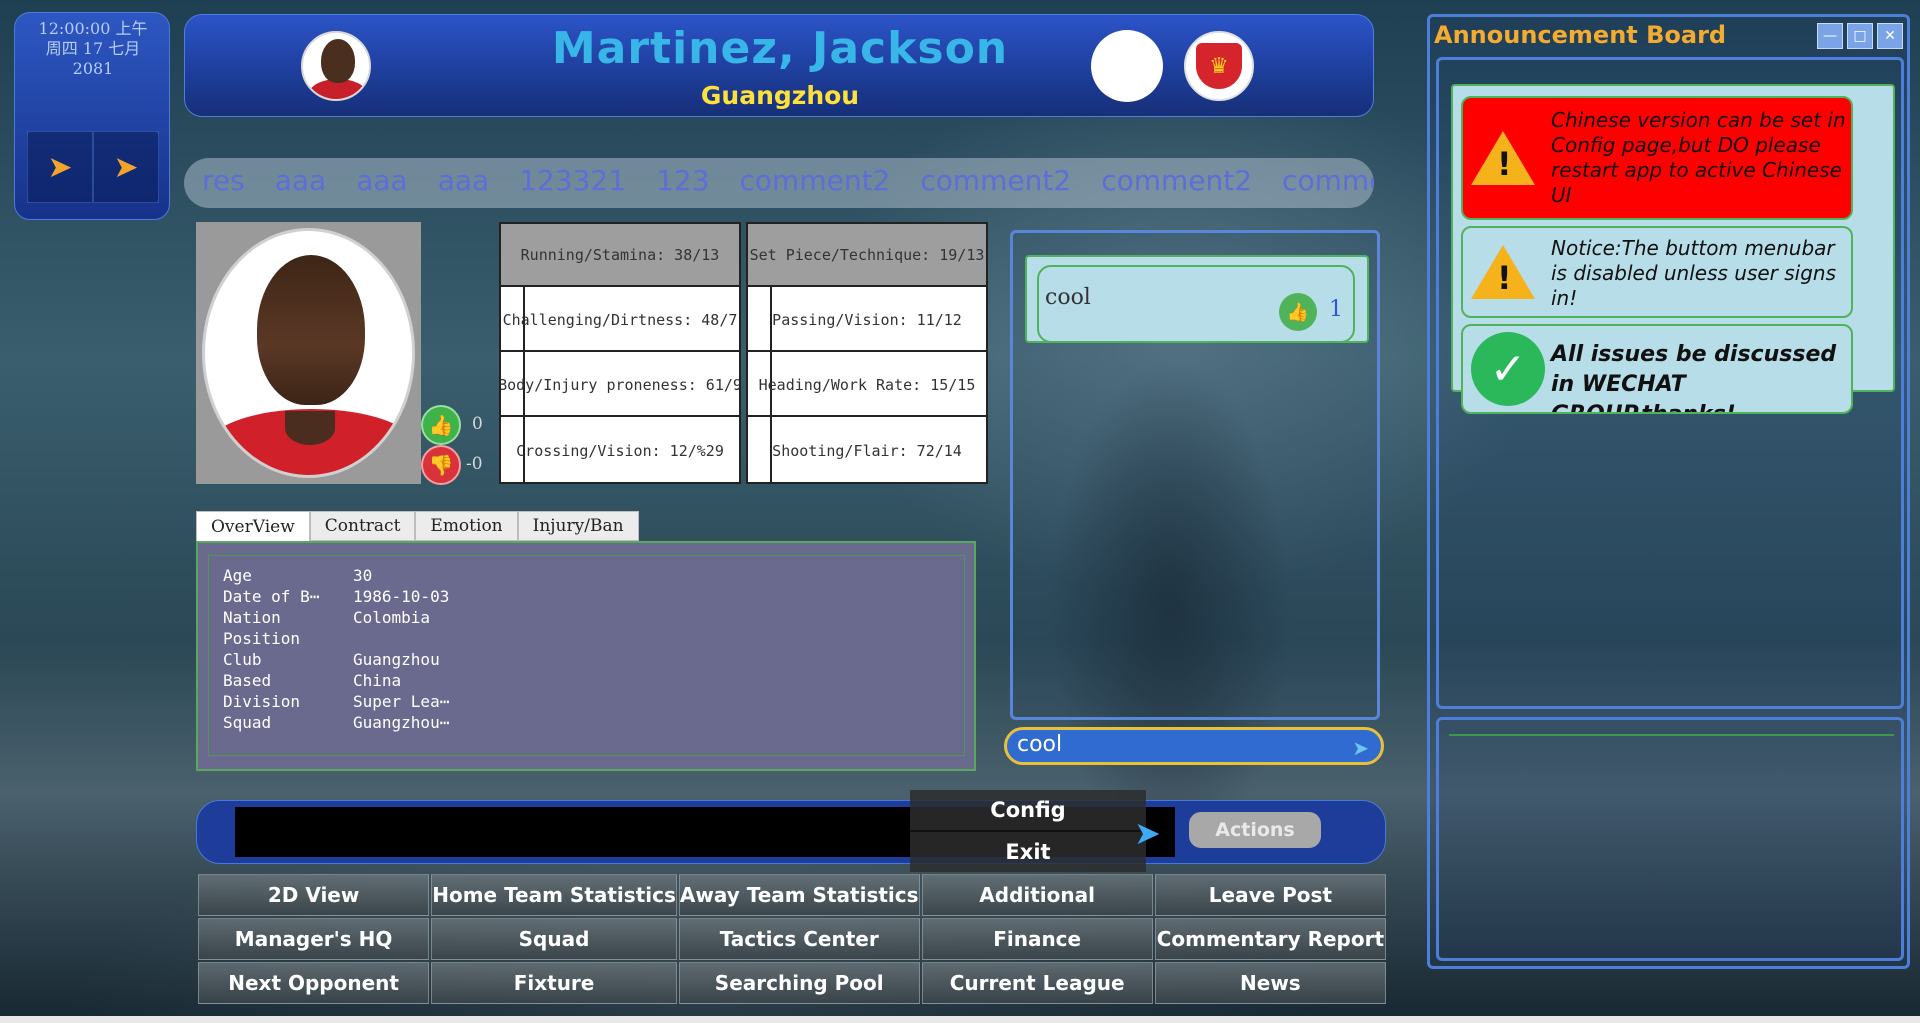 This screenshot has width=1920, height=1023. Describe the element at coordinates (126, 167) in the screenshot. I see `next-arrow-icon: ➤` at that location.